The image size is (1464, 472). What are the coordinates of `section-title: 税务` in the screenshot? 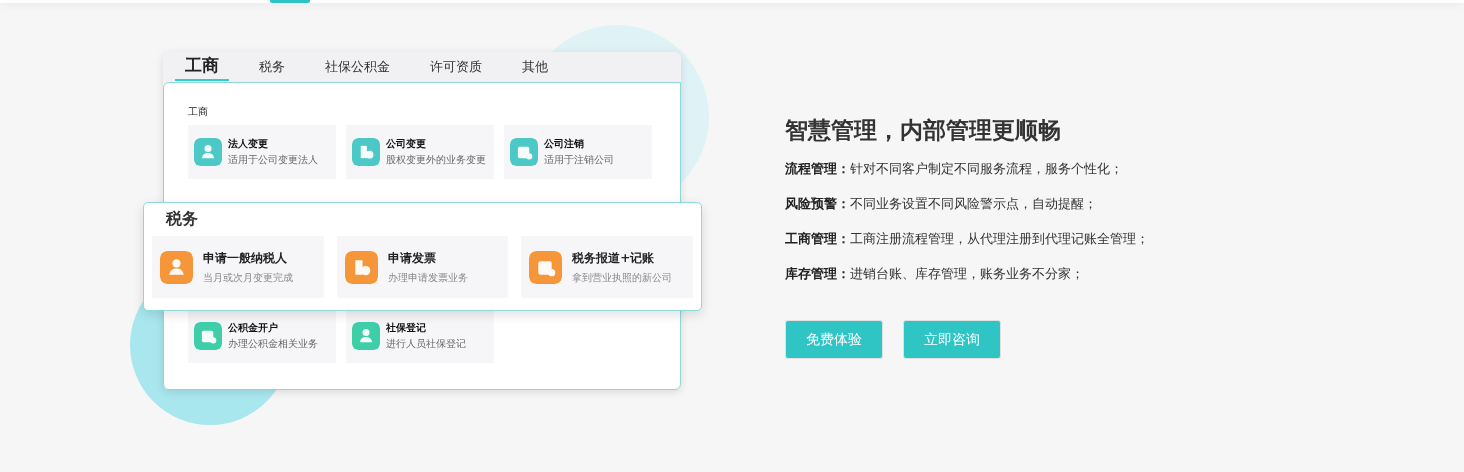 It's located at (182, 219).